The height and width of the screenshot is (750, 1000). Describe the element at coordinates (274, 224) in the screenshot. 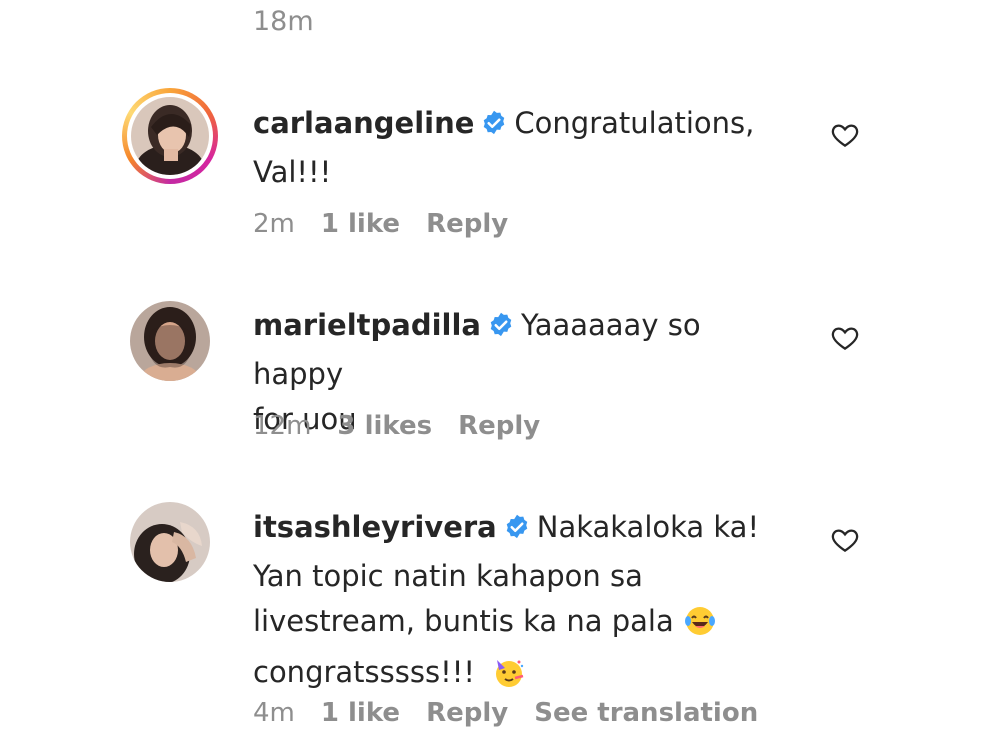

I see `comment-timestamp: 2m` at that location.